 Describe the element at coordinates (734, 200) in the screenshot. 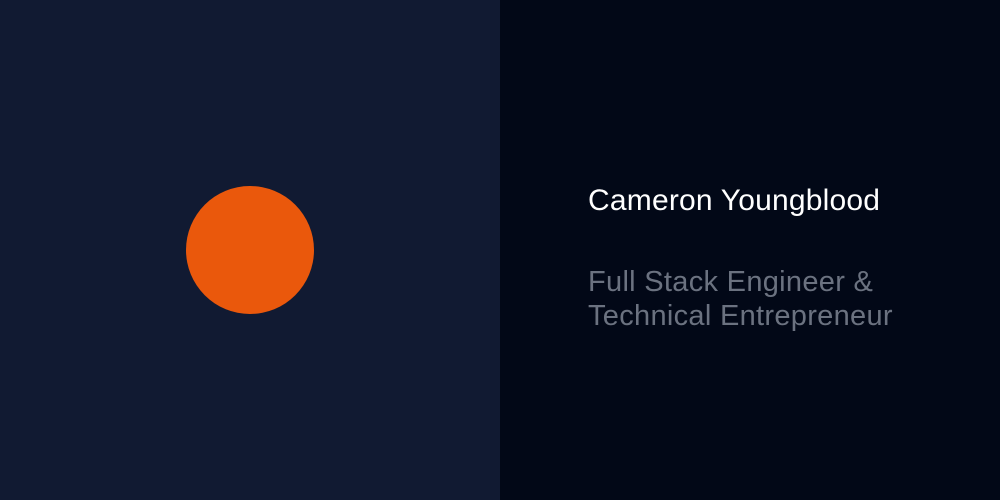

I see `profile-name: Cameron Youngblood` at that location.